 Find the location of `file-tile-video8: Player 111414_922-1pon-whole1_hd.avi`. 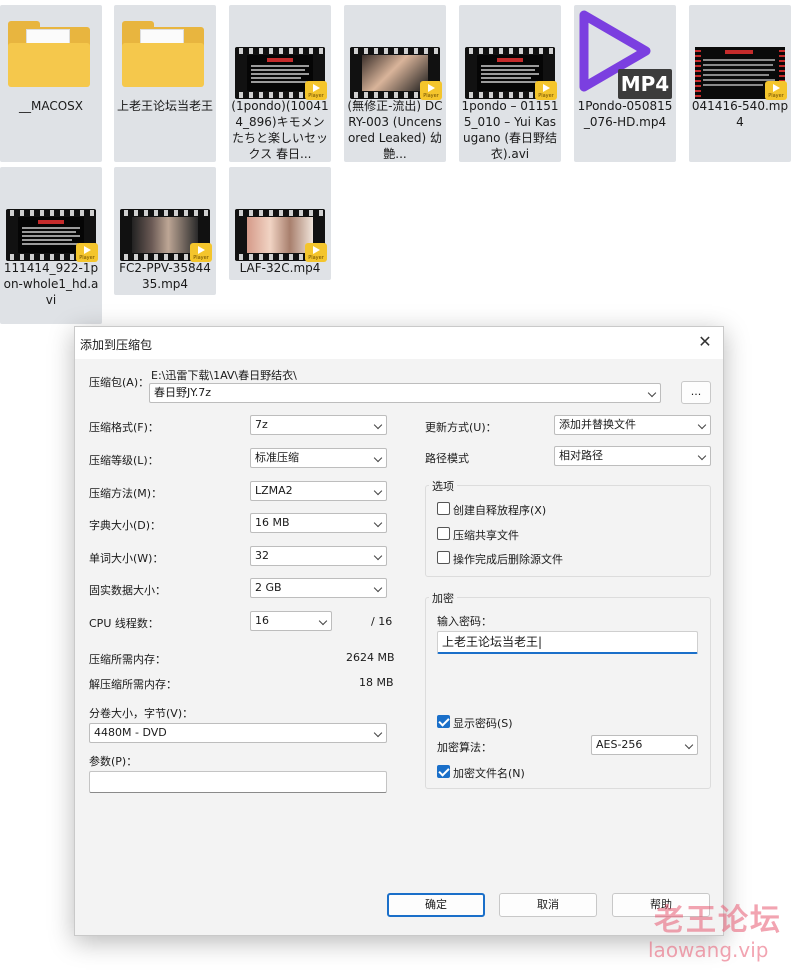

file-tile-video8: Player 111414_922-1pon-whole1_hd.avi is located at coordinates (51, 245).